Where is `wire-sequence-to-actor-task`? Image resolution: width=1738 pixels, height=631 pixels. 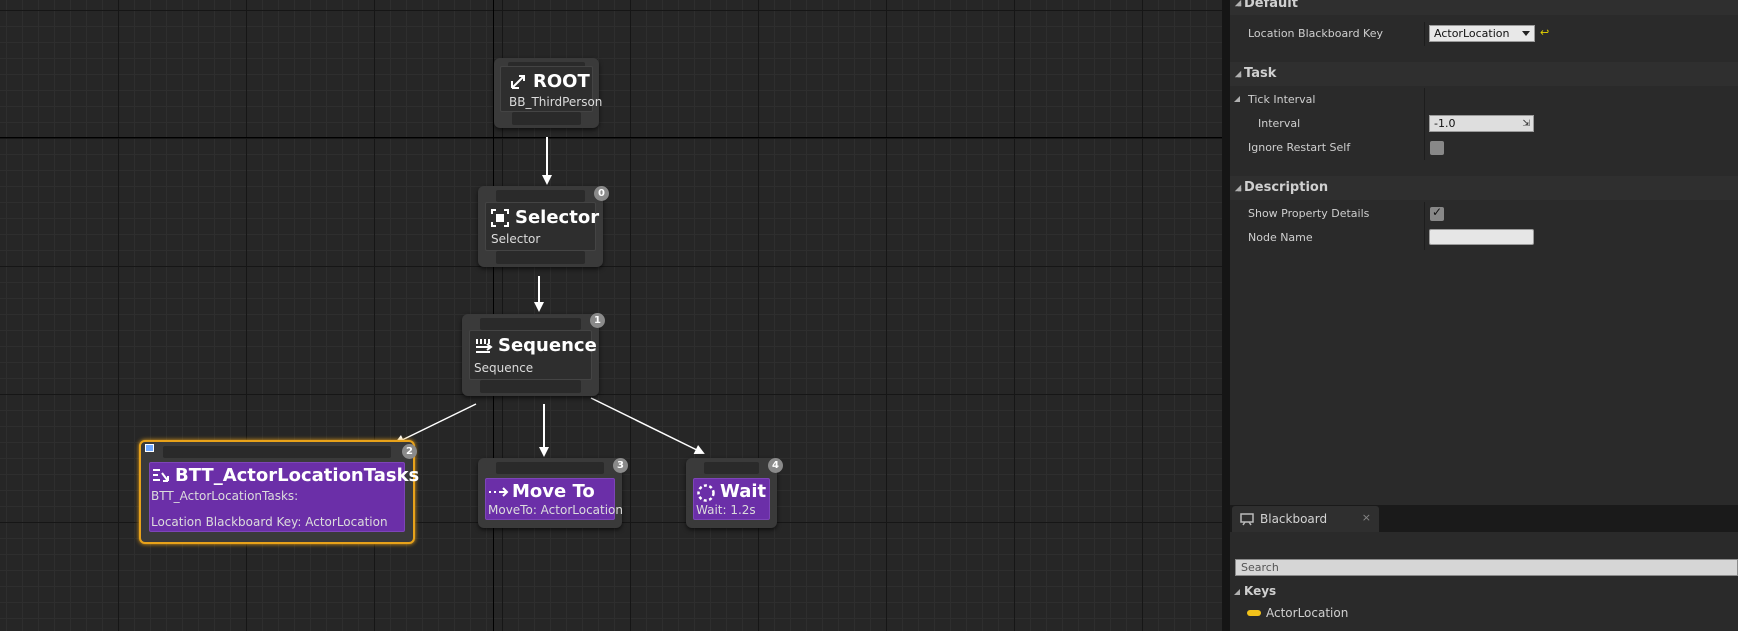 wire-sequence-to-actor-task is located at coordinates (435, 423).